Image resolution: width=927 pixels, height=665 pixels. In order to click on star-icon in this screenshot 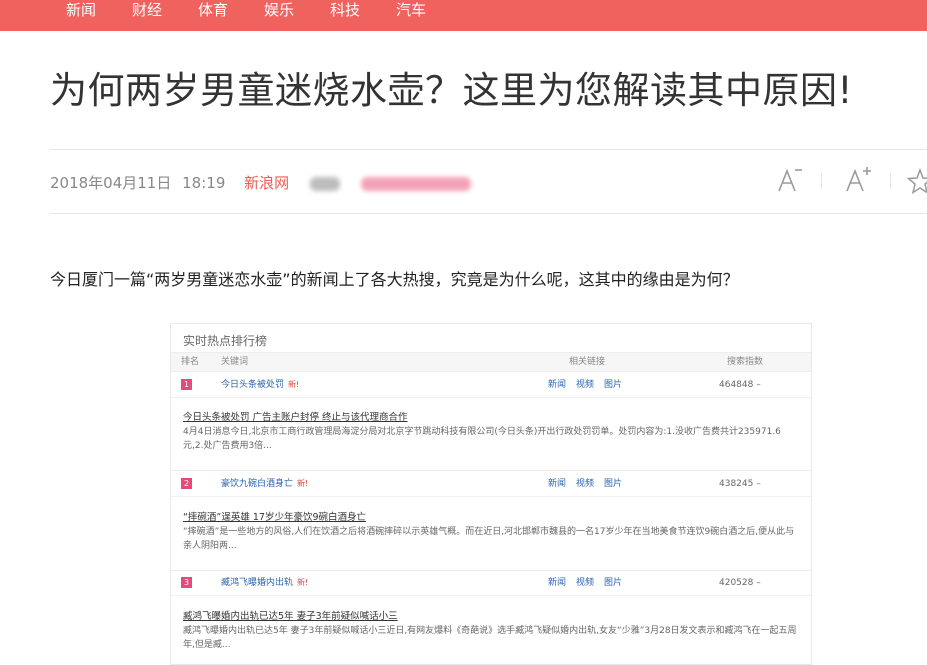, I will do `click(916, 181)`.